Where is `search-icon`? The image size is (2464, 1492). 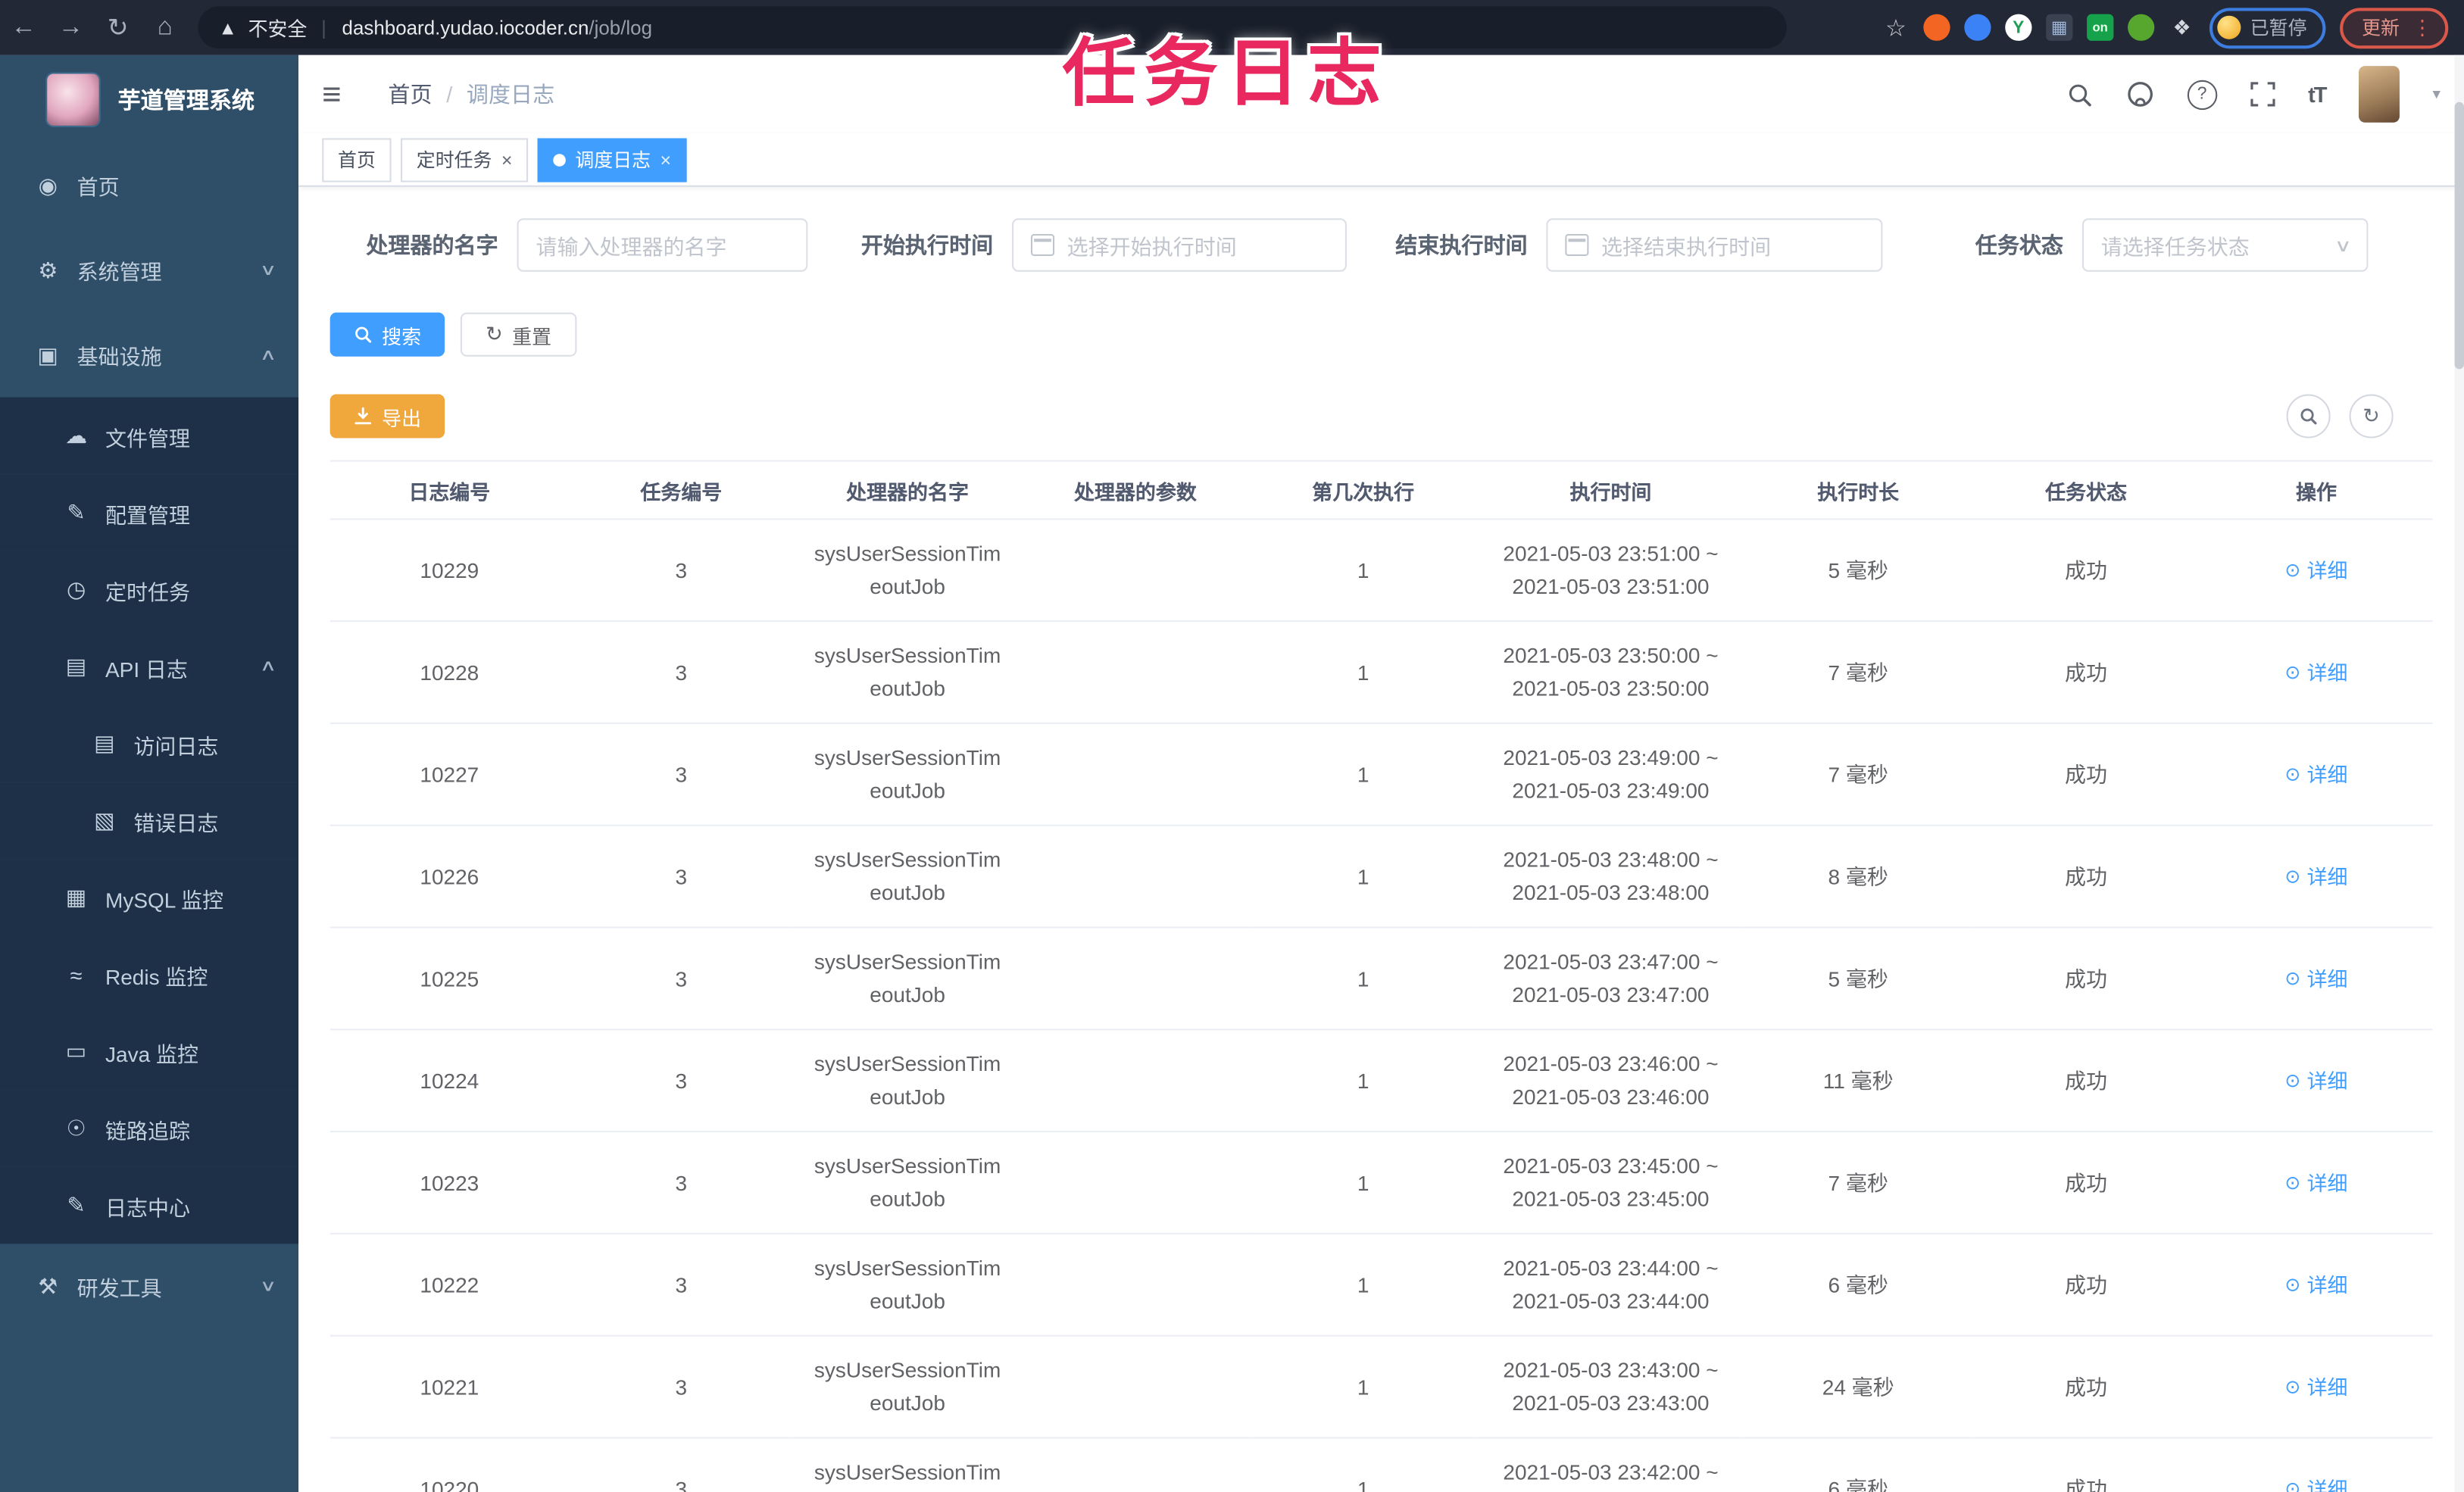 search-icon is located at coordinates (2079, 94).